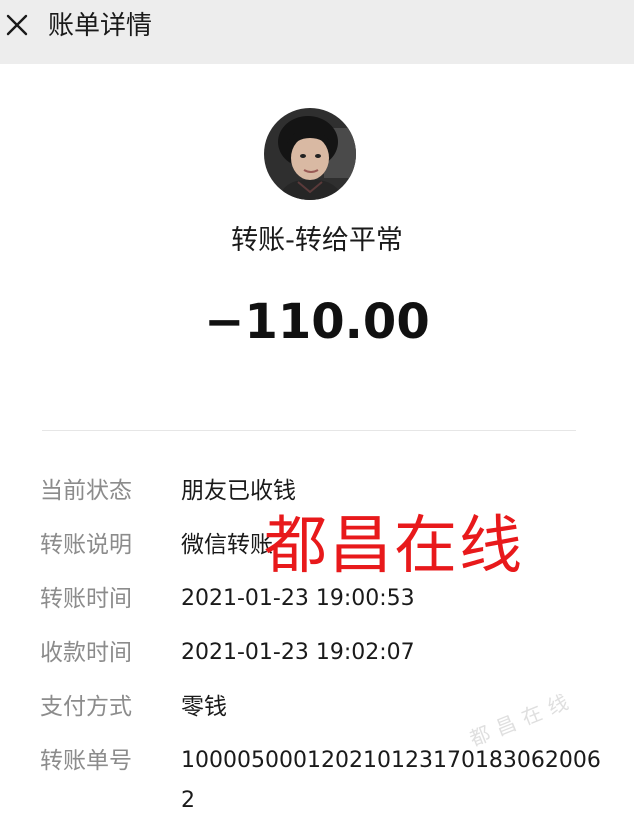  I want to click on page-title: 账单详情, so click(100, 26).